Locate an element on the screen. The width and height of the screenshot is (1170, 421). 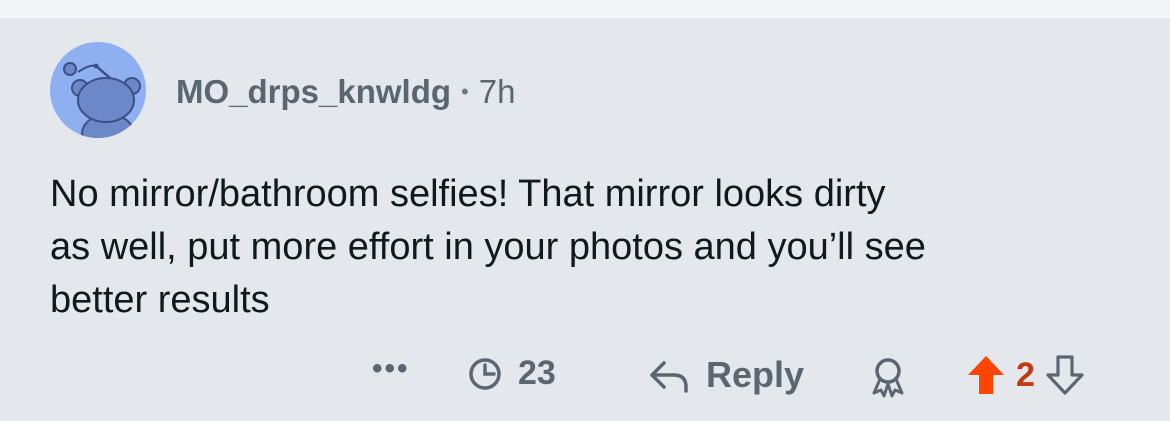
user-avatar is located at coordinates (98, 90).